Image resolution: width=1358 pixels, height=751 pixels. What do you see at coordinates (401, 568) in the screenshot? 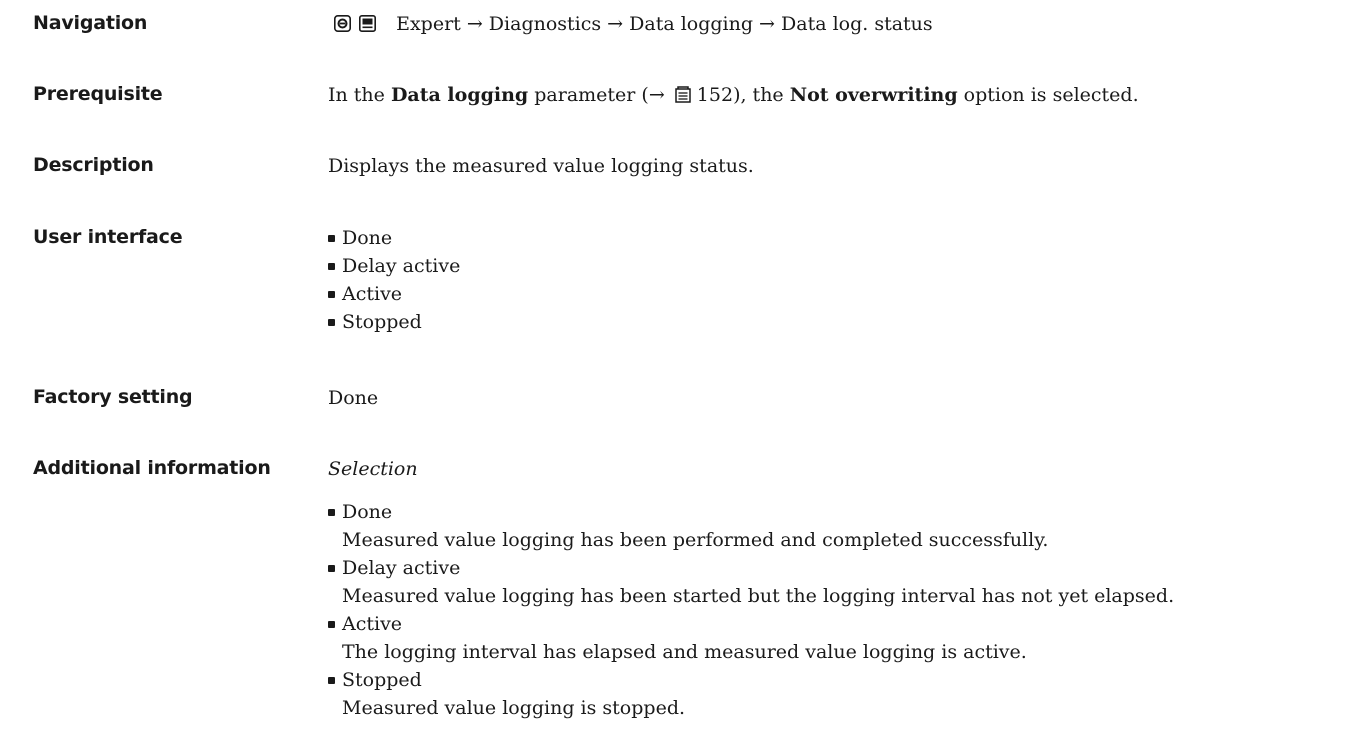
I see `selection-option-name: Delay active` at bounding box center [401, 568].